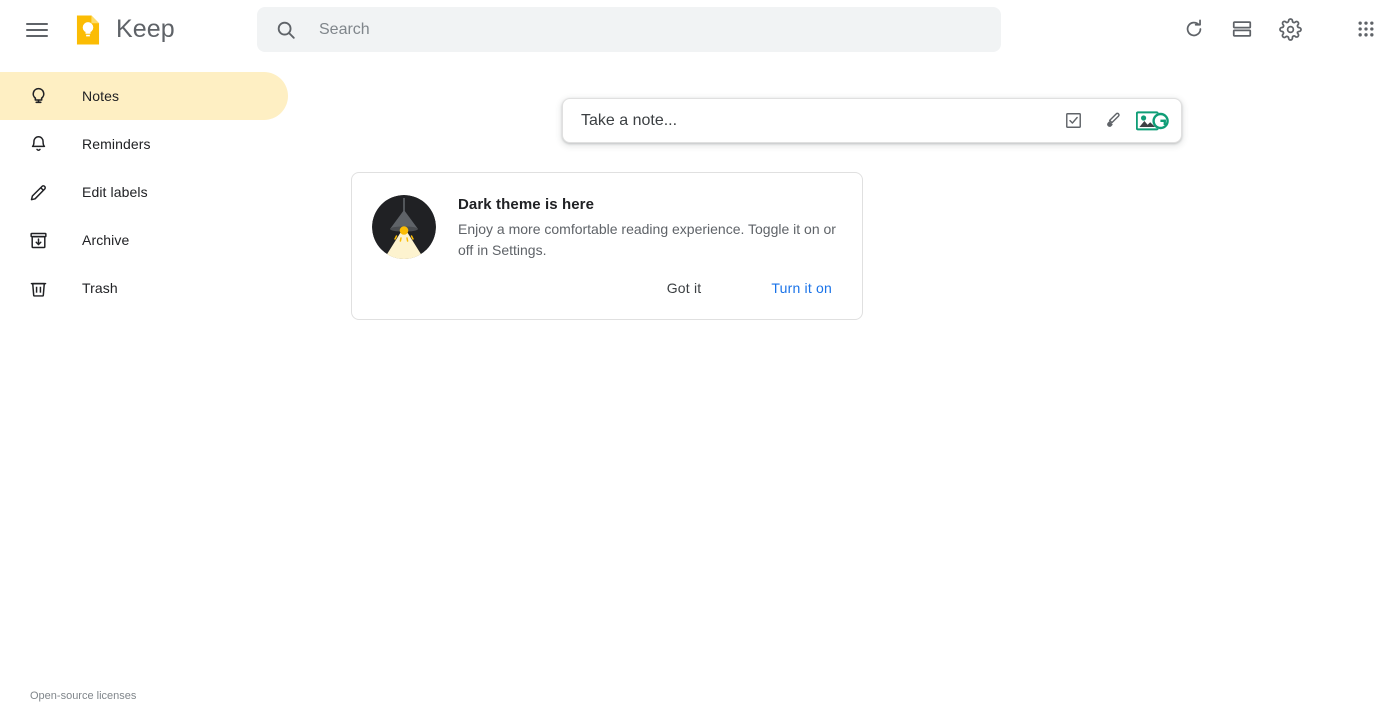 This screenshot has height=702, width=1400. I want to click on search-input, so click(637, 29).